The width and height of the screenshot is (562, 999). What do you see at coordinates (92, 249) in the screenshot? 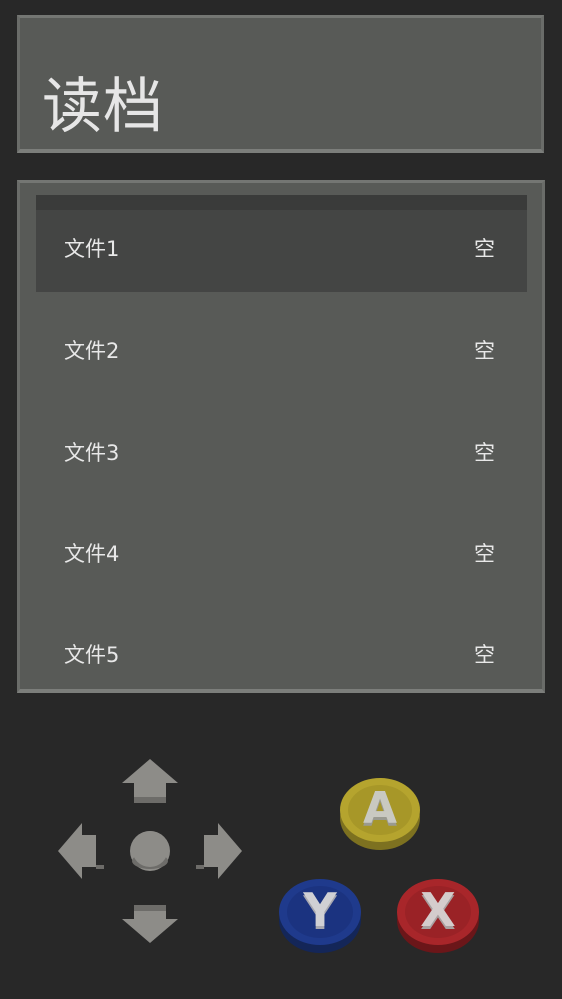
I see `save-slot-name: 文件1` at bounding box center [92, 249].